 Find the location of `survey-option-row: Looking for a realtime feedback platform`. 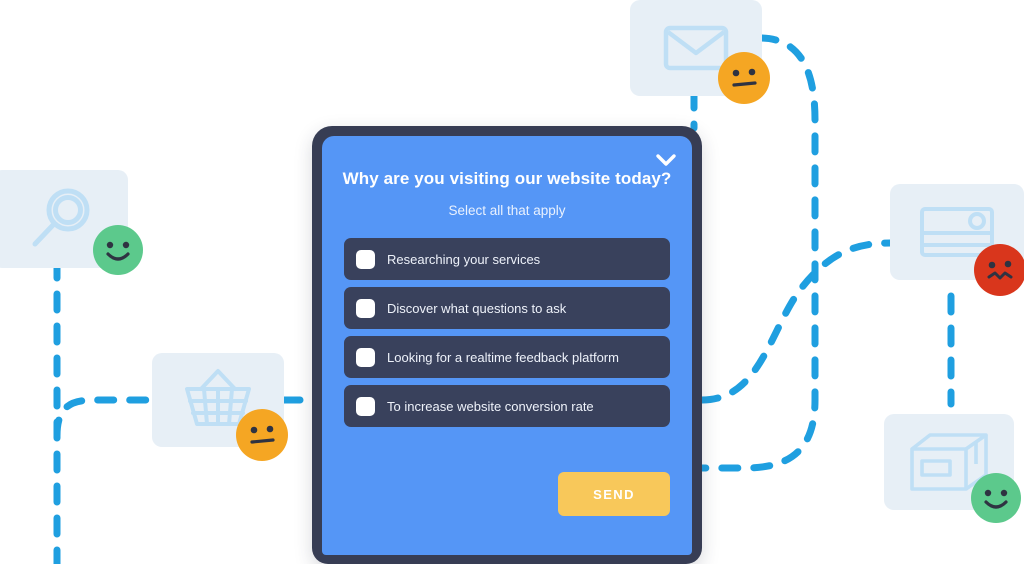

survey-option-row: Looking for a realtime feedback platform is located at coordinates (507, 357).